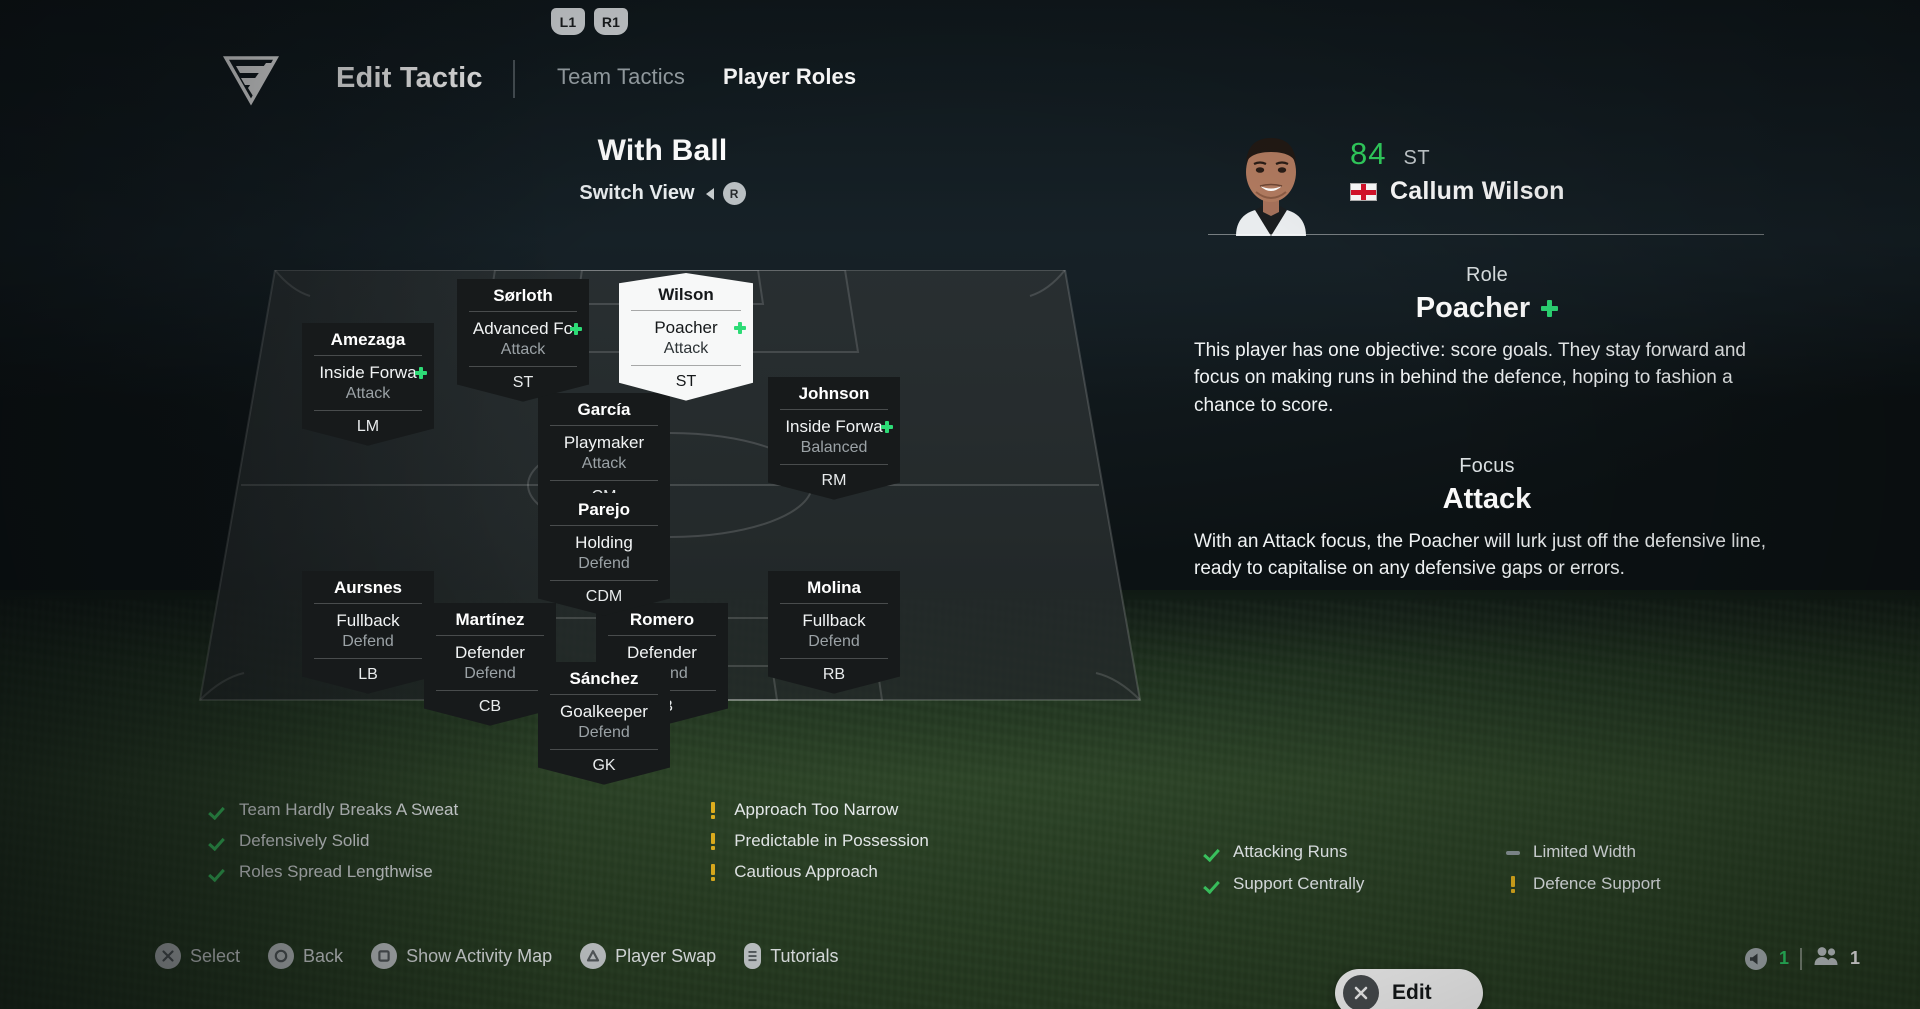  I want to click on players-icon, so click(1826, 958).